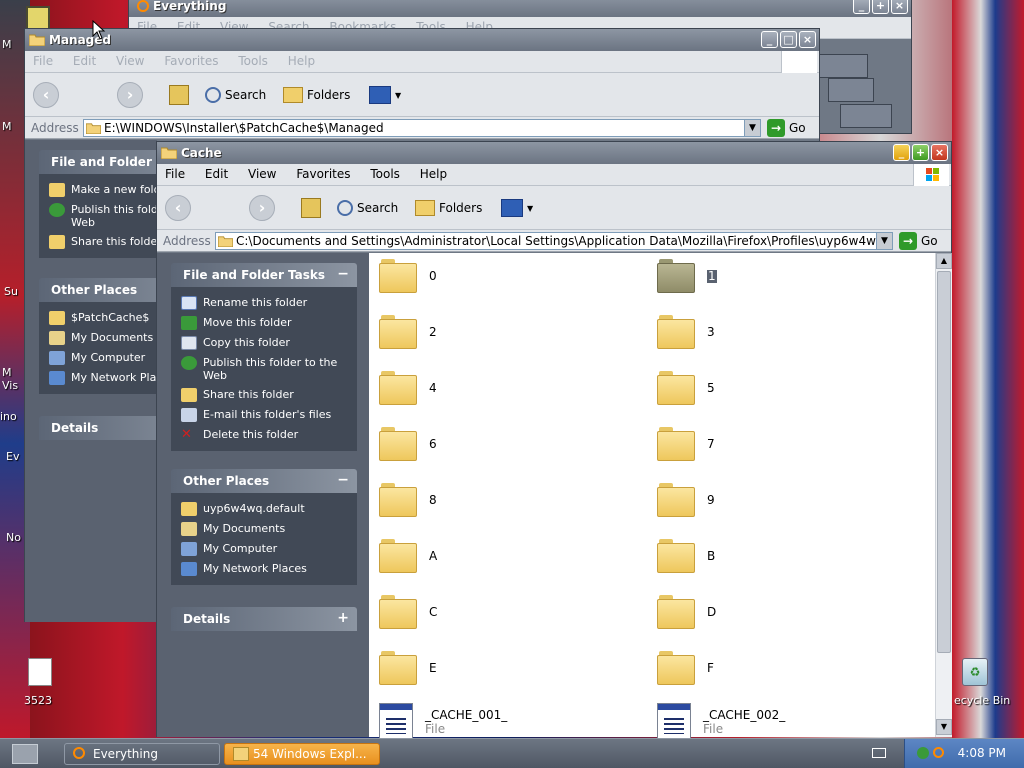 This screenshot has width=1024, height=768. Describe the element at coordinates (264, 481) in the screenshot. I see `panel-header: Other Places −` at that location.